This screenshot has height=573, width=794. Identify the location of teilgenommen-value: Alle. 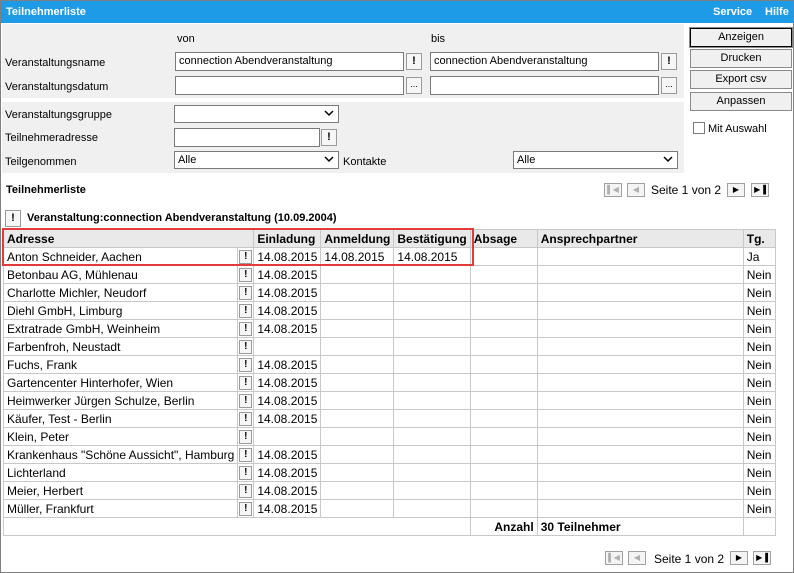
(187, 160).